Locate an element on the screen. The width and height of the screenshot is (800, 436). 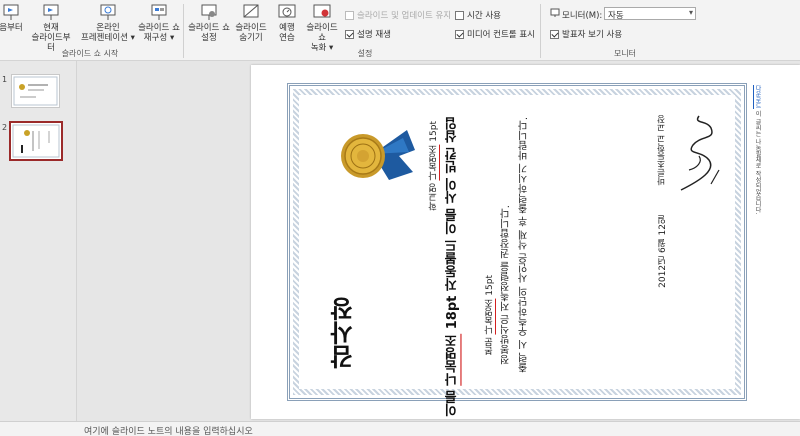
thumb-number: 2 is located at coordinates (5, 127).